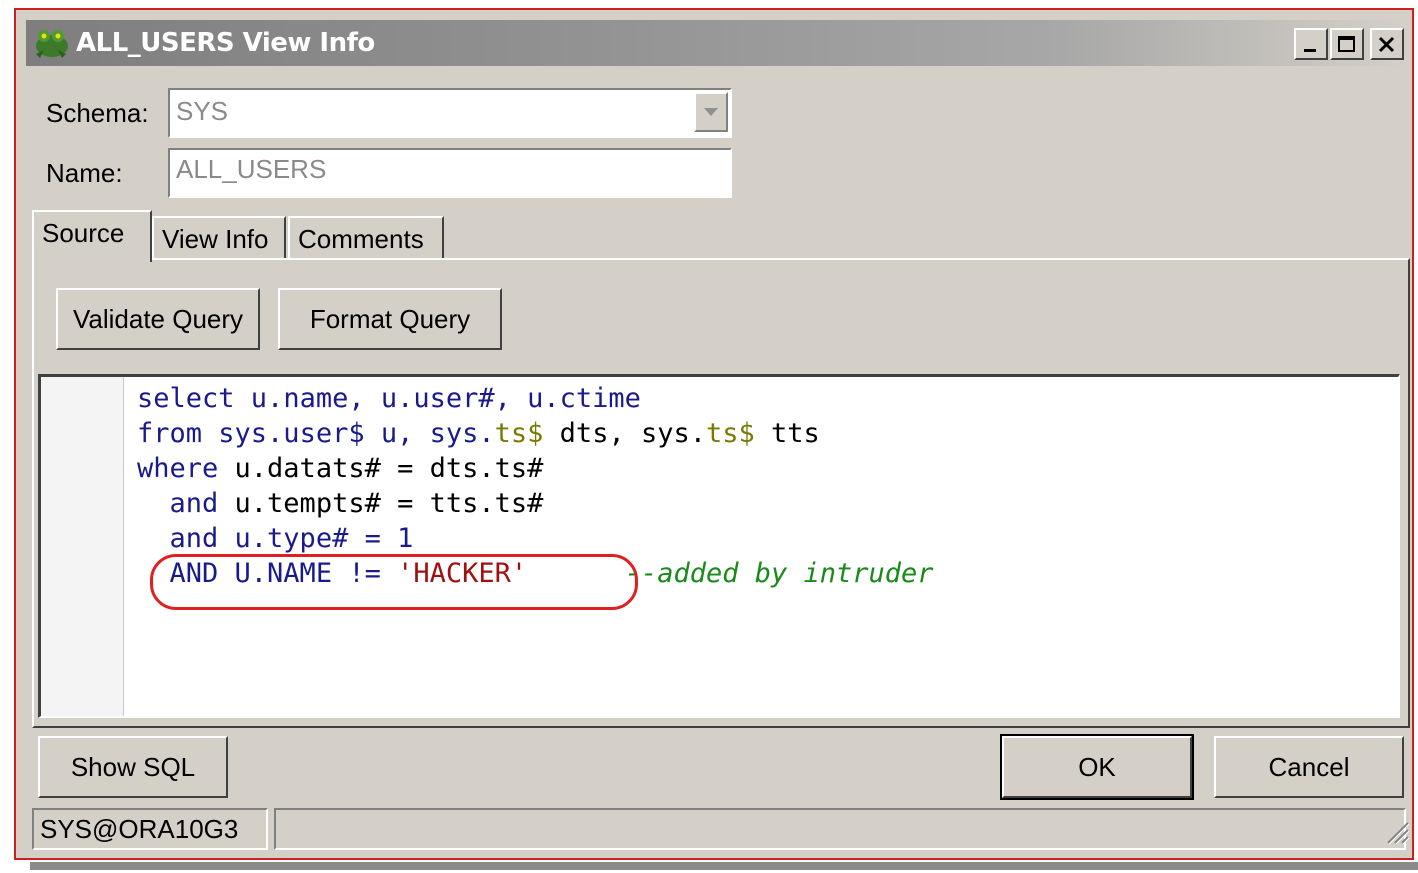  What do you see at coordinates (840, 829) in the screenshot?
I see `status-message` at bounding box center [840, 829].